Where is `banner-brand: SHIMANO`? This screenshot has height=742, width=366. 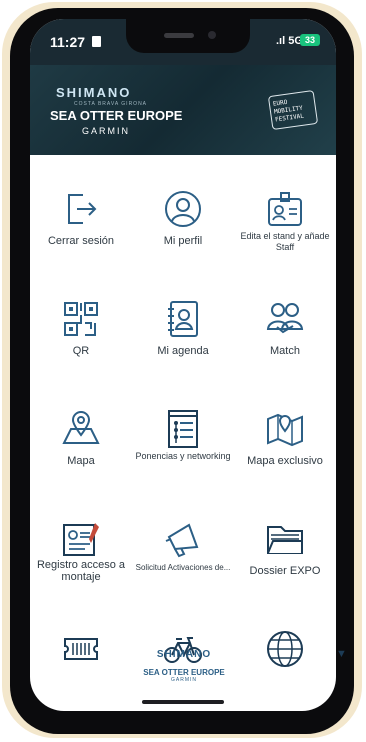 banner-brand: SHIMANO is located at coordinates (94, 92).